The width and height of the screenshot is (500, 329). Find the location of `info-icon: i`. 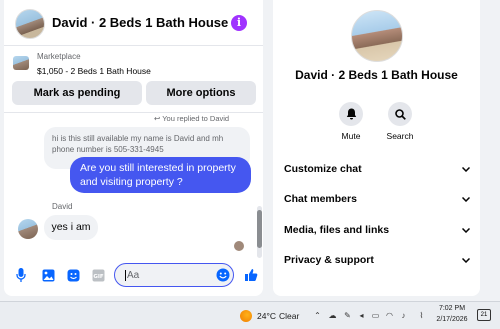

info-icon: i is located at coordinates (239, 23).